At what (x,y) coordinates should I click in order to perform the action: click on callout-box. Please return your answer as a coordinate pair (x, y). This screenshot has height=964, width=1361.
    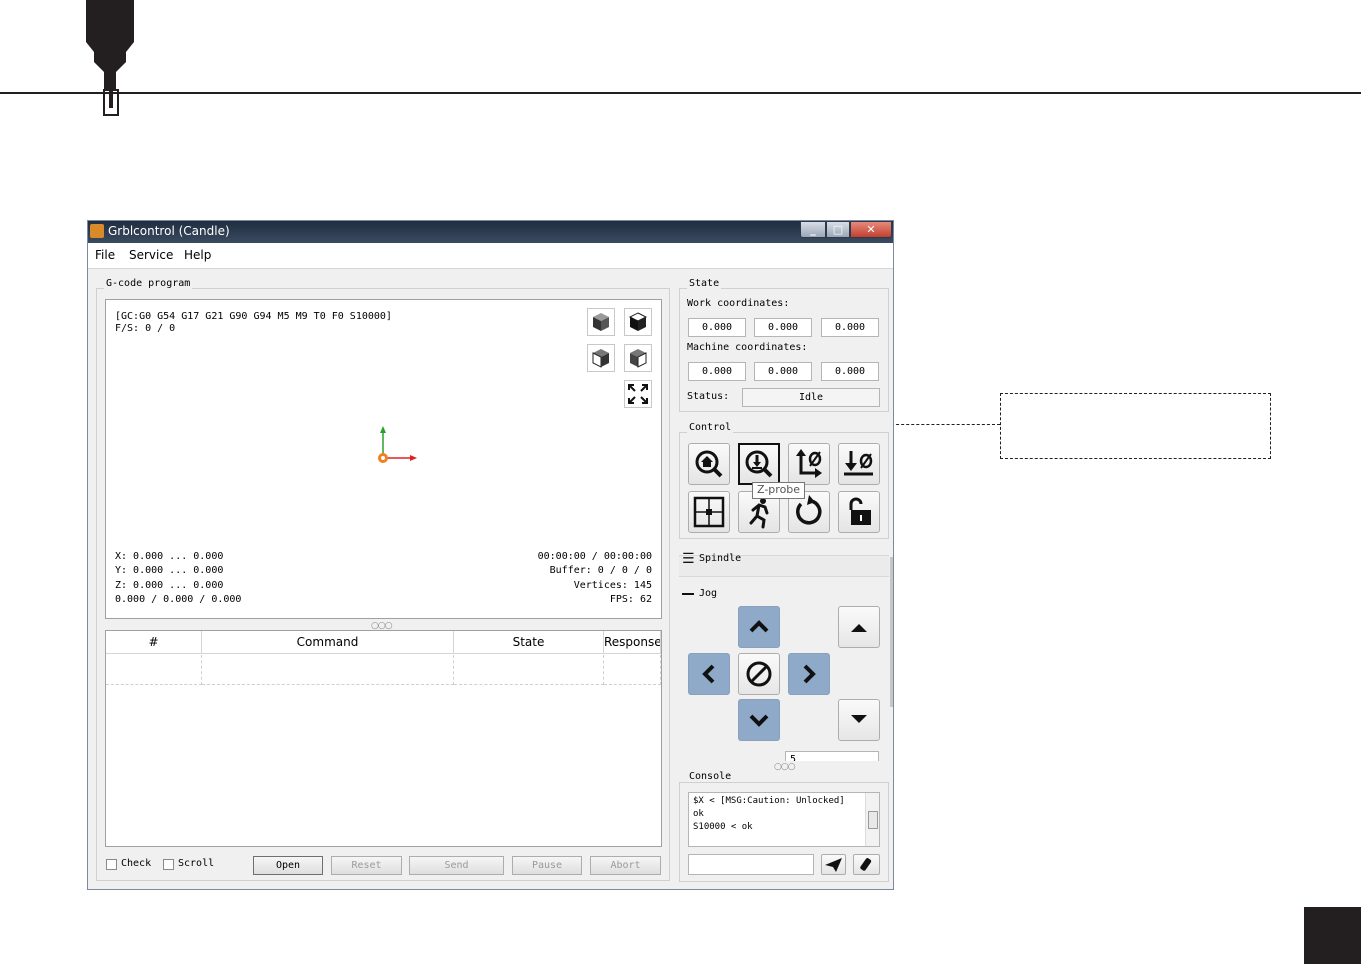
    Looking at the image, I should click on (1135, 426).